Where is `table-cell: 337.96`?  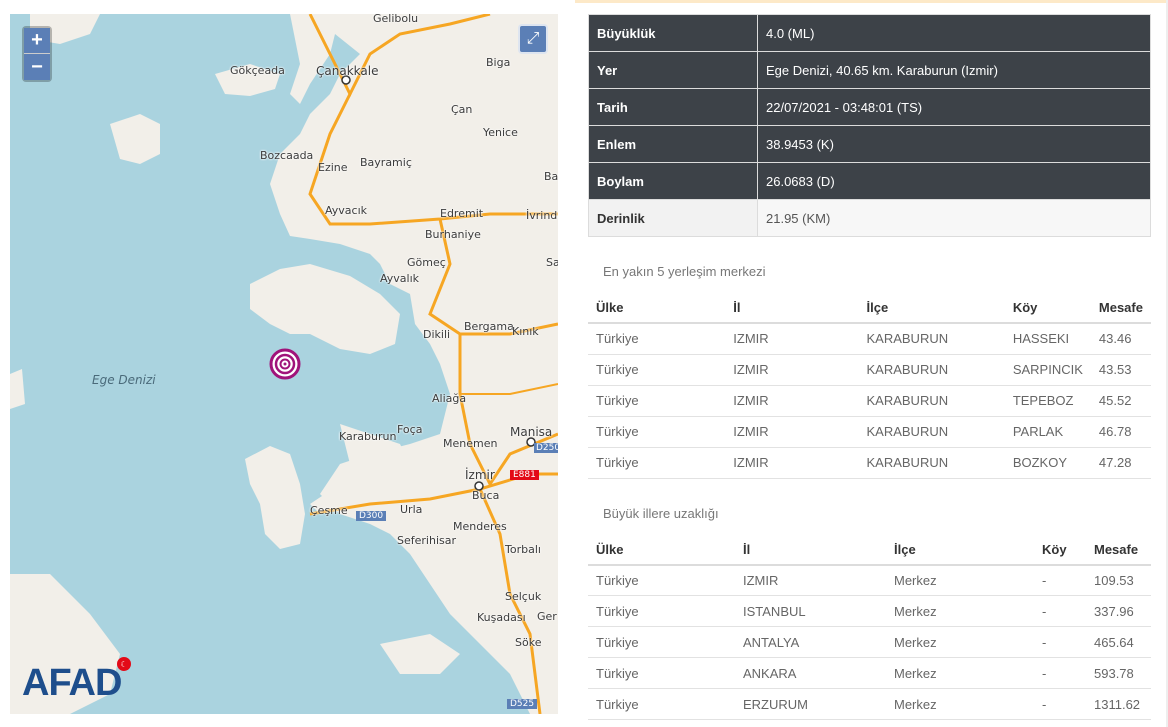 table-cell: 337.96 is located at coordinates (1118, 611).